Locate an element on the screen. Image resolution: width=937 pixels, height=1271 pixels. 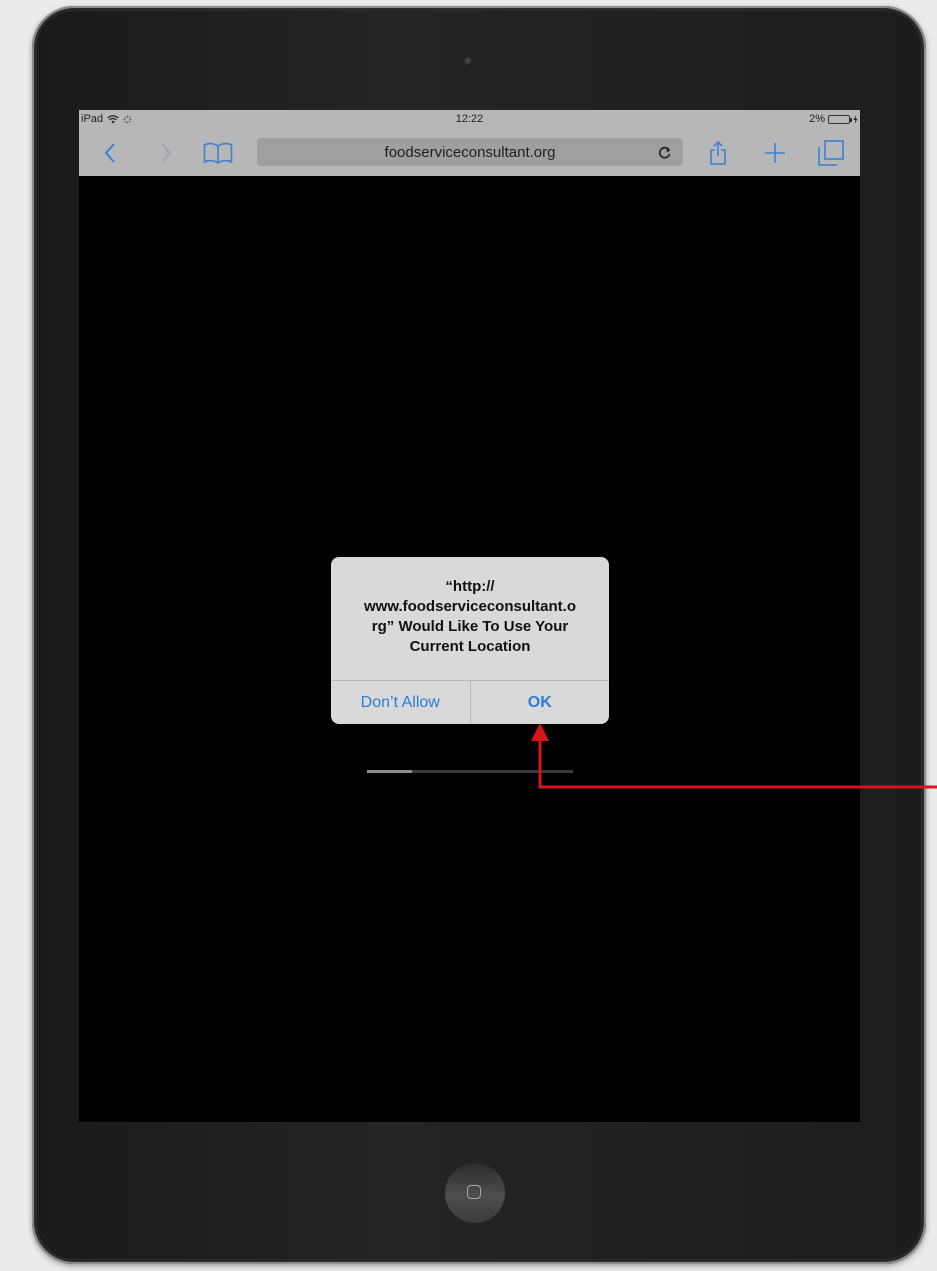
front-camera is located at coordinates (468, 61).